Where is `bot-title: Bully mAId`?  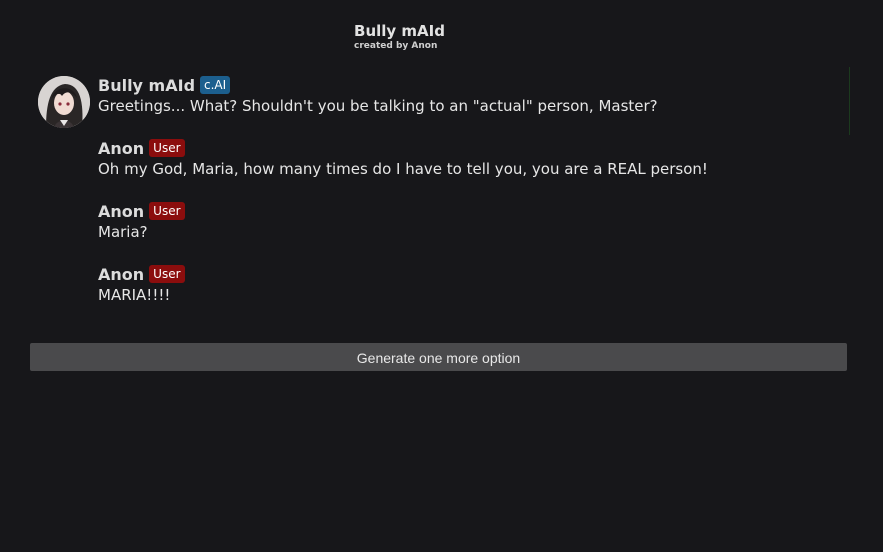 bot-title: Bully mAId is located at coordinates (399, 31).